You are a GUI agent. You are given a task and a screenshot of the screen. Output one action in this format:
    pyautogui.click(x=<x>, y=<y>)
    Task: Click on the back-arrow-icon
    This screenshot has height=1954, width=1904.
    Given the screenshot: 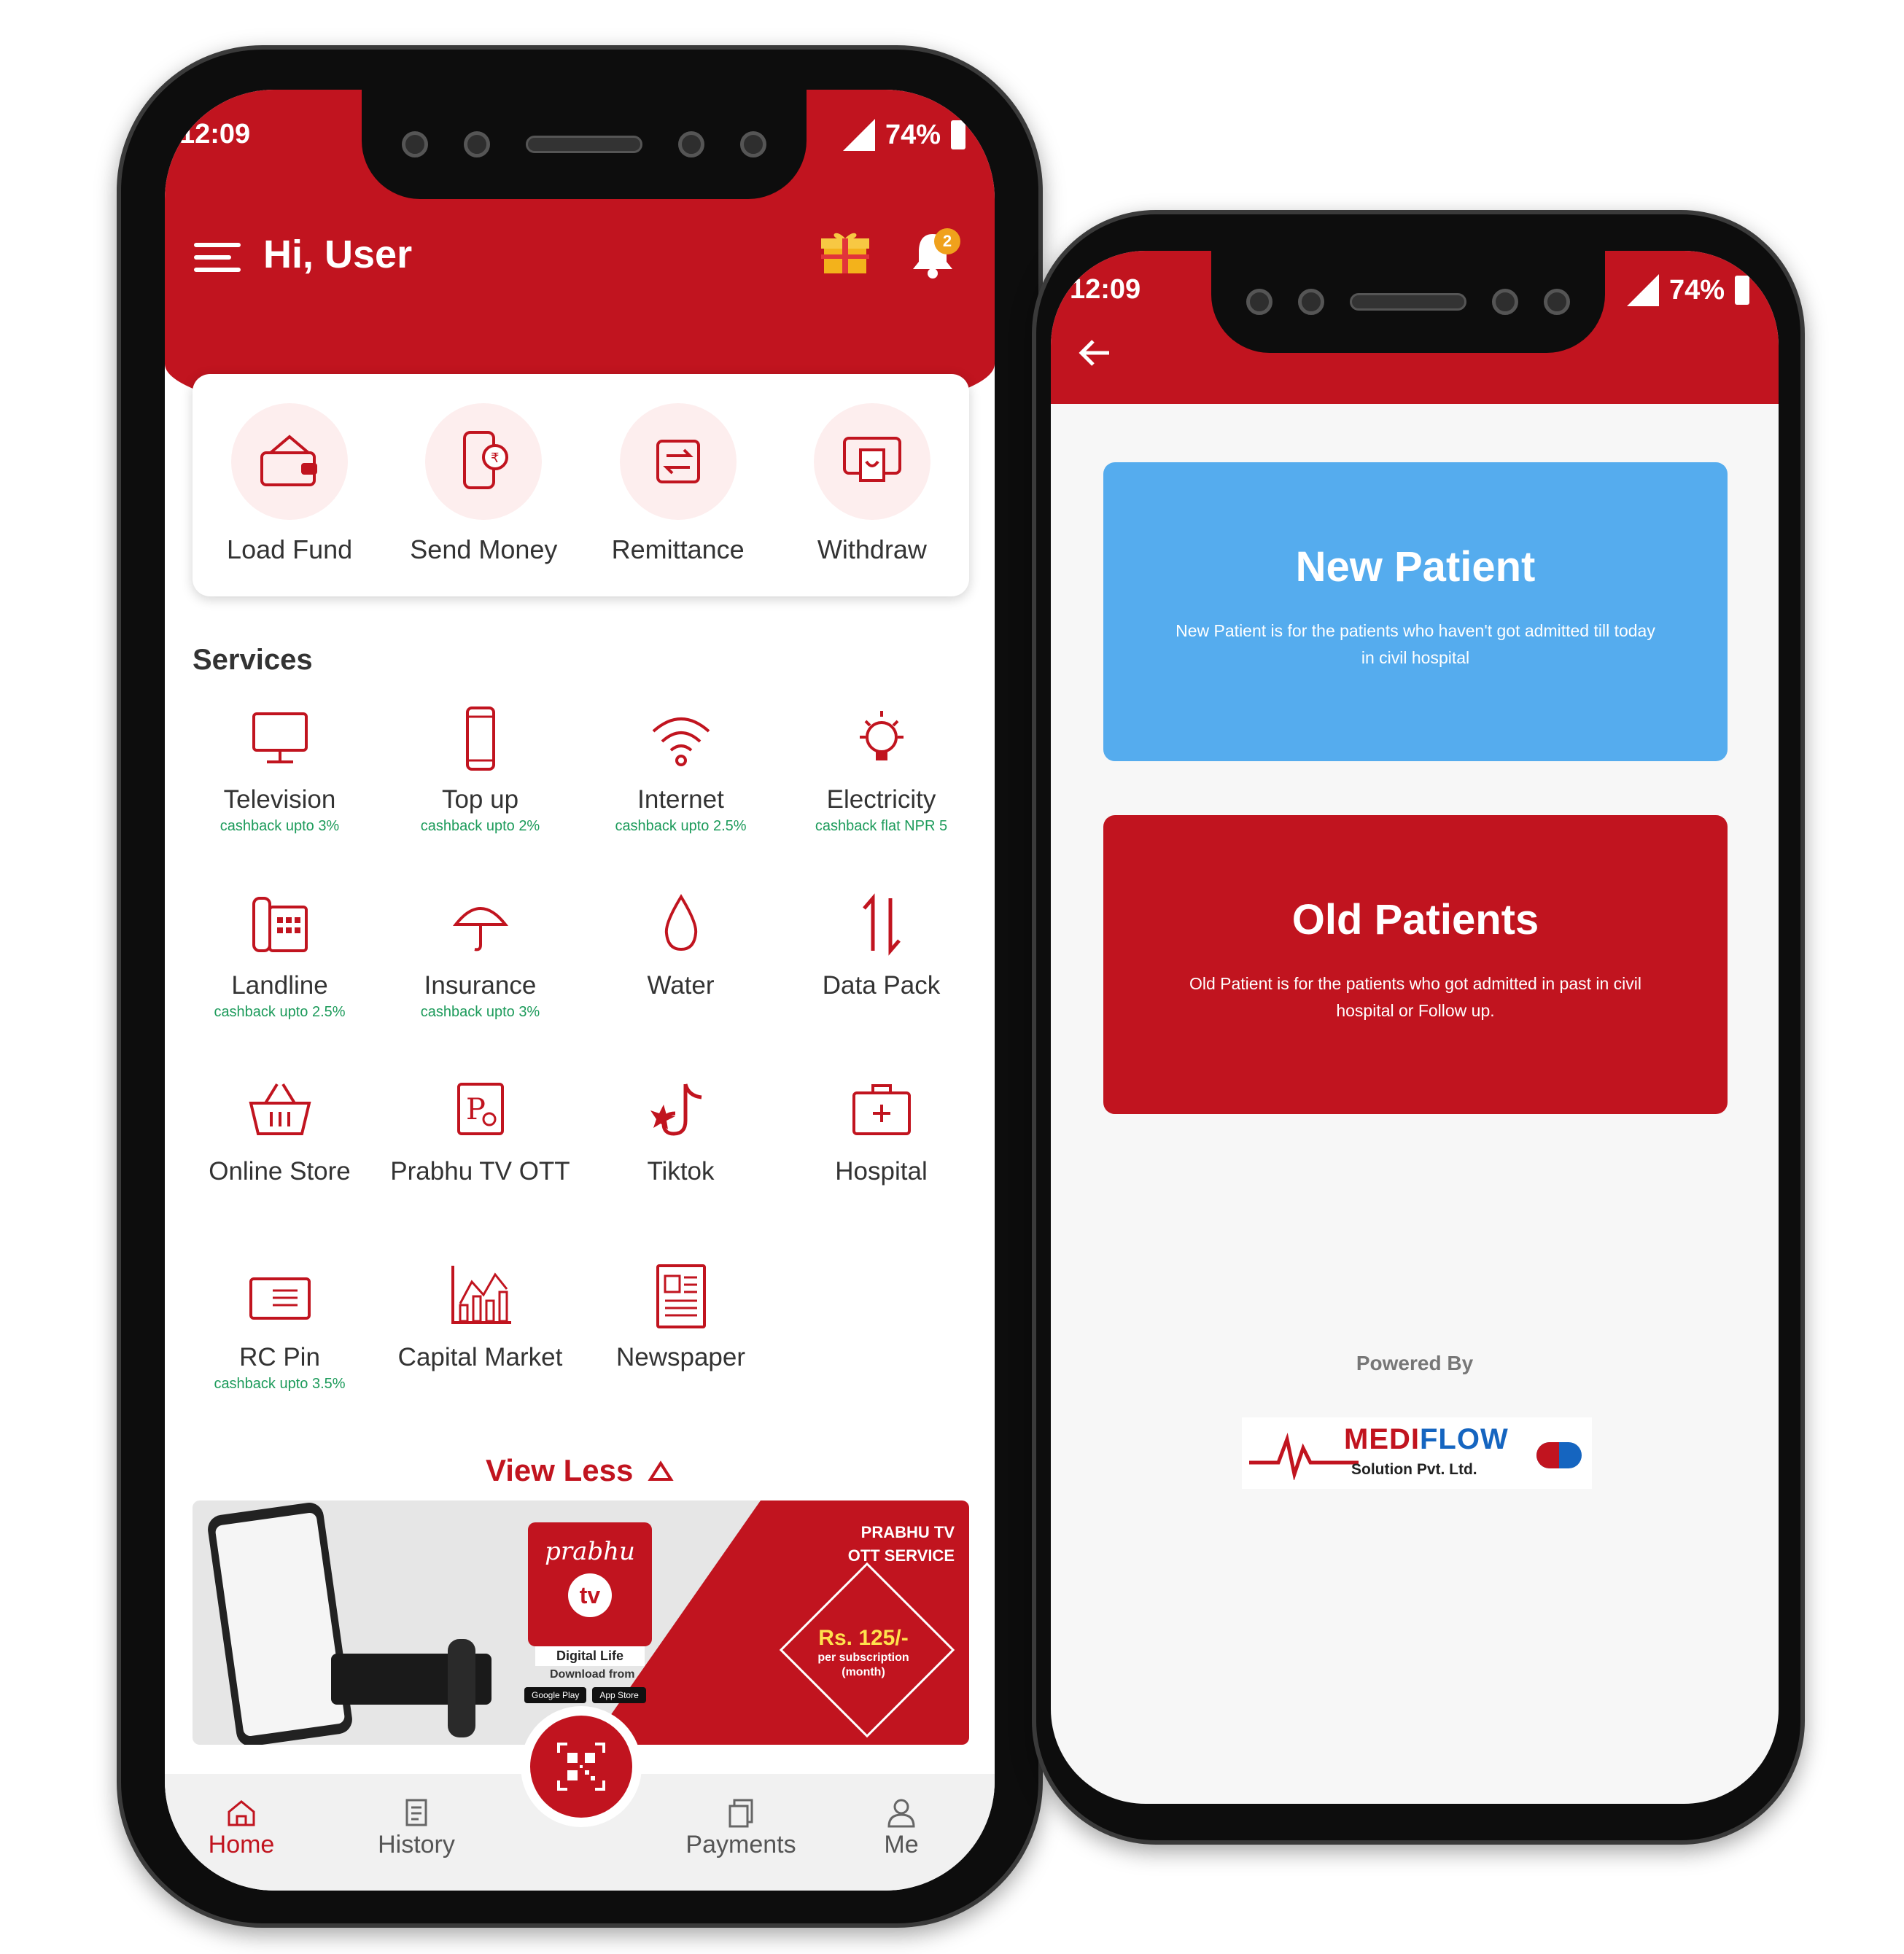 What is the action you would take?
    pyautogui.click(x=1095, y=353)
    